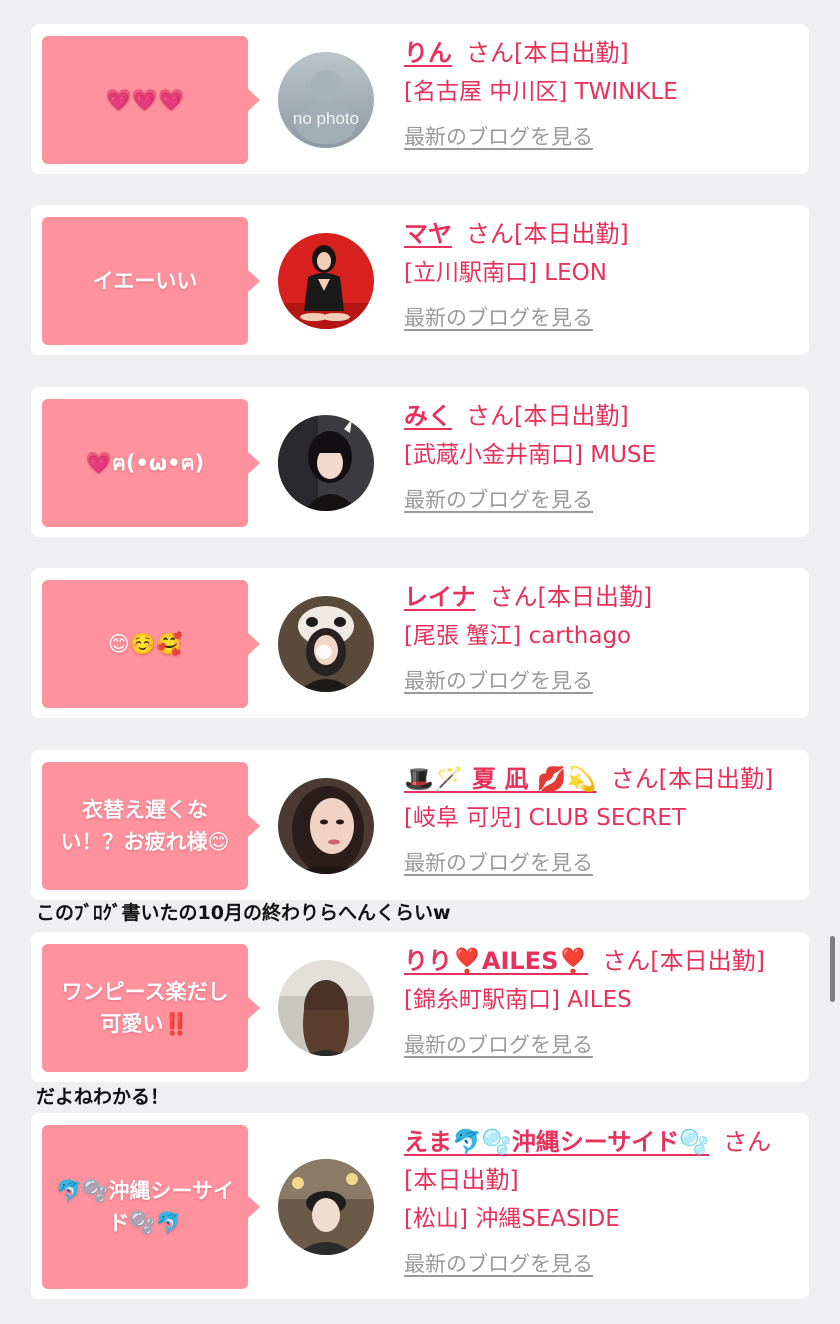 This screenshot has height=1324, width=840. I want to click on shop-location: [武蔵小金井南口] MUSE, so click(530, 455).